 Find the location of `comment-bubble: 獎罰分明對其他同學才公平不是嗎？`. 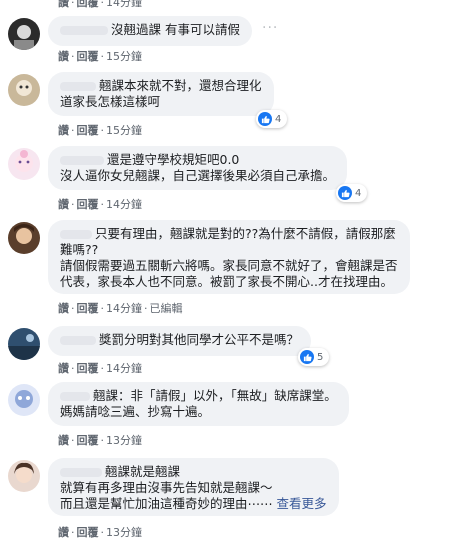

comment-bubble: 獎罰分明對其他同學才公平不是嗎？ is located at coordinates (180, 341).